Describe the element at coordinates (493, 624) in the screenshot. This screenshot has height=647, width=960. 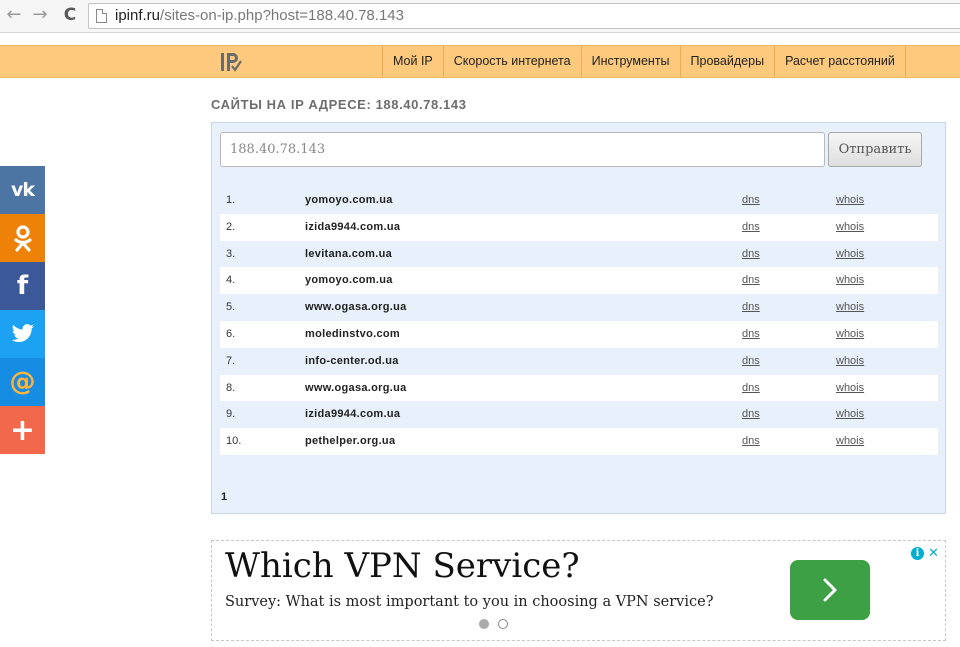
I see `ad-carousel-dots` at that location.